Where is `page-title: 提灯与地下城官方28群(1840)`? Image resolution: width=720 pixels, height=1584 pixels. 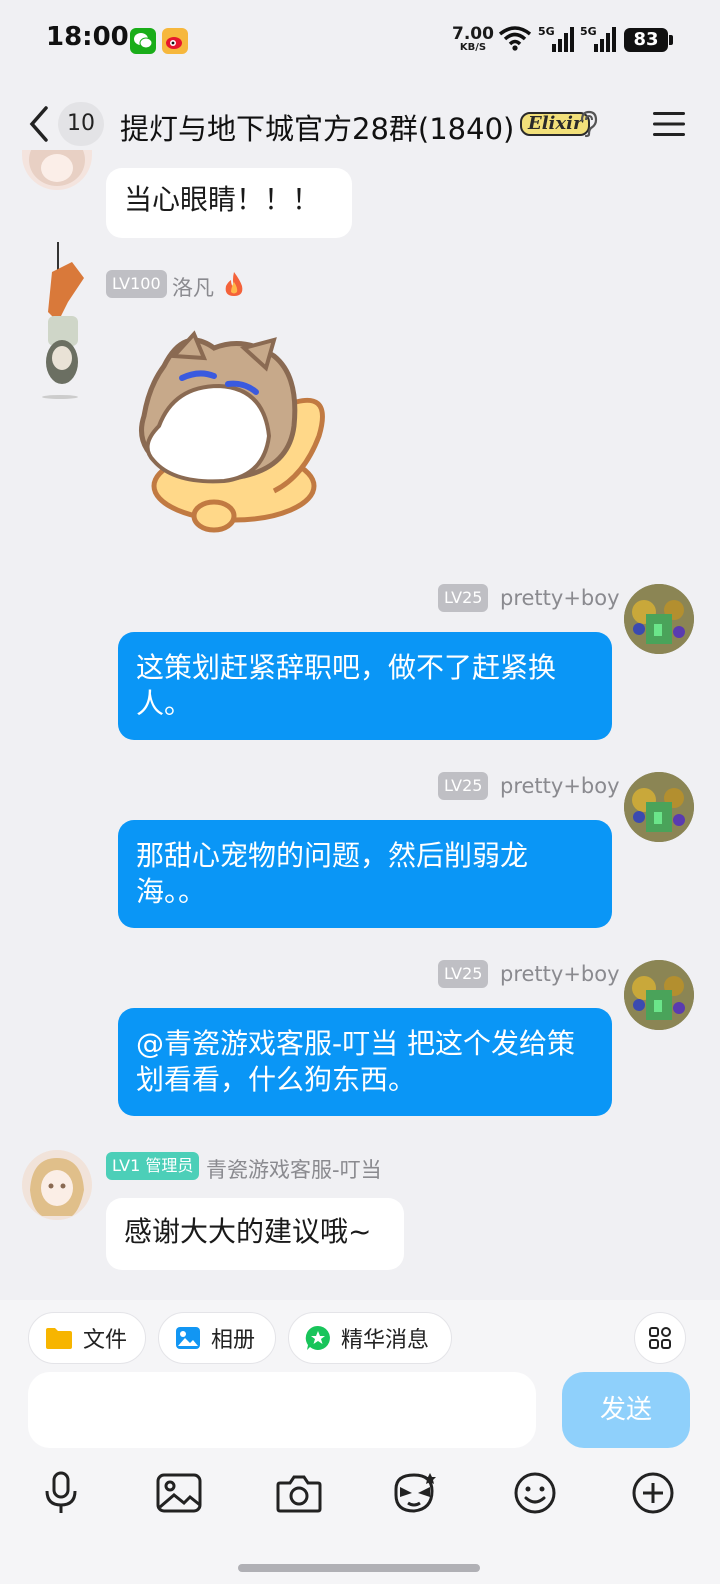
page-title: 提灯与地下城官方28群(1840) is located at coordinates (317, 127).